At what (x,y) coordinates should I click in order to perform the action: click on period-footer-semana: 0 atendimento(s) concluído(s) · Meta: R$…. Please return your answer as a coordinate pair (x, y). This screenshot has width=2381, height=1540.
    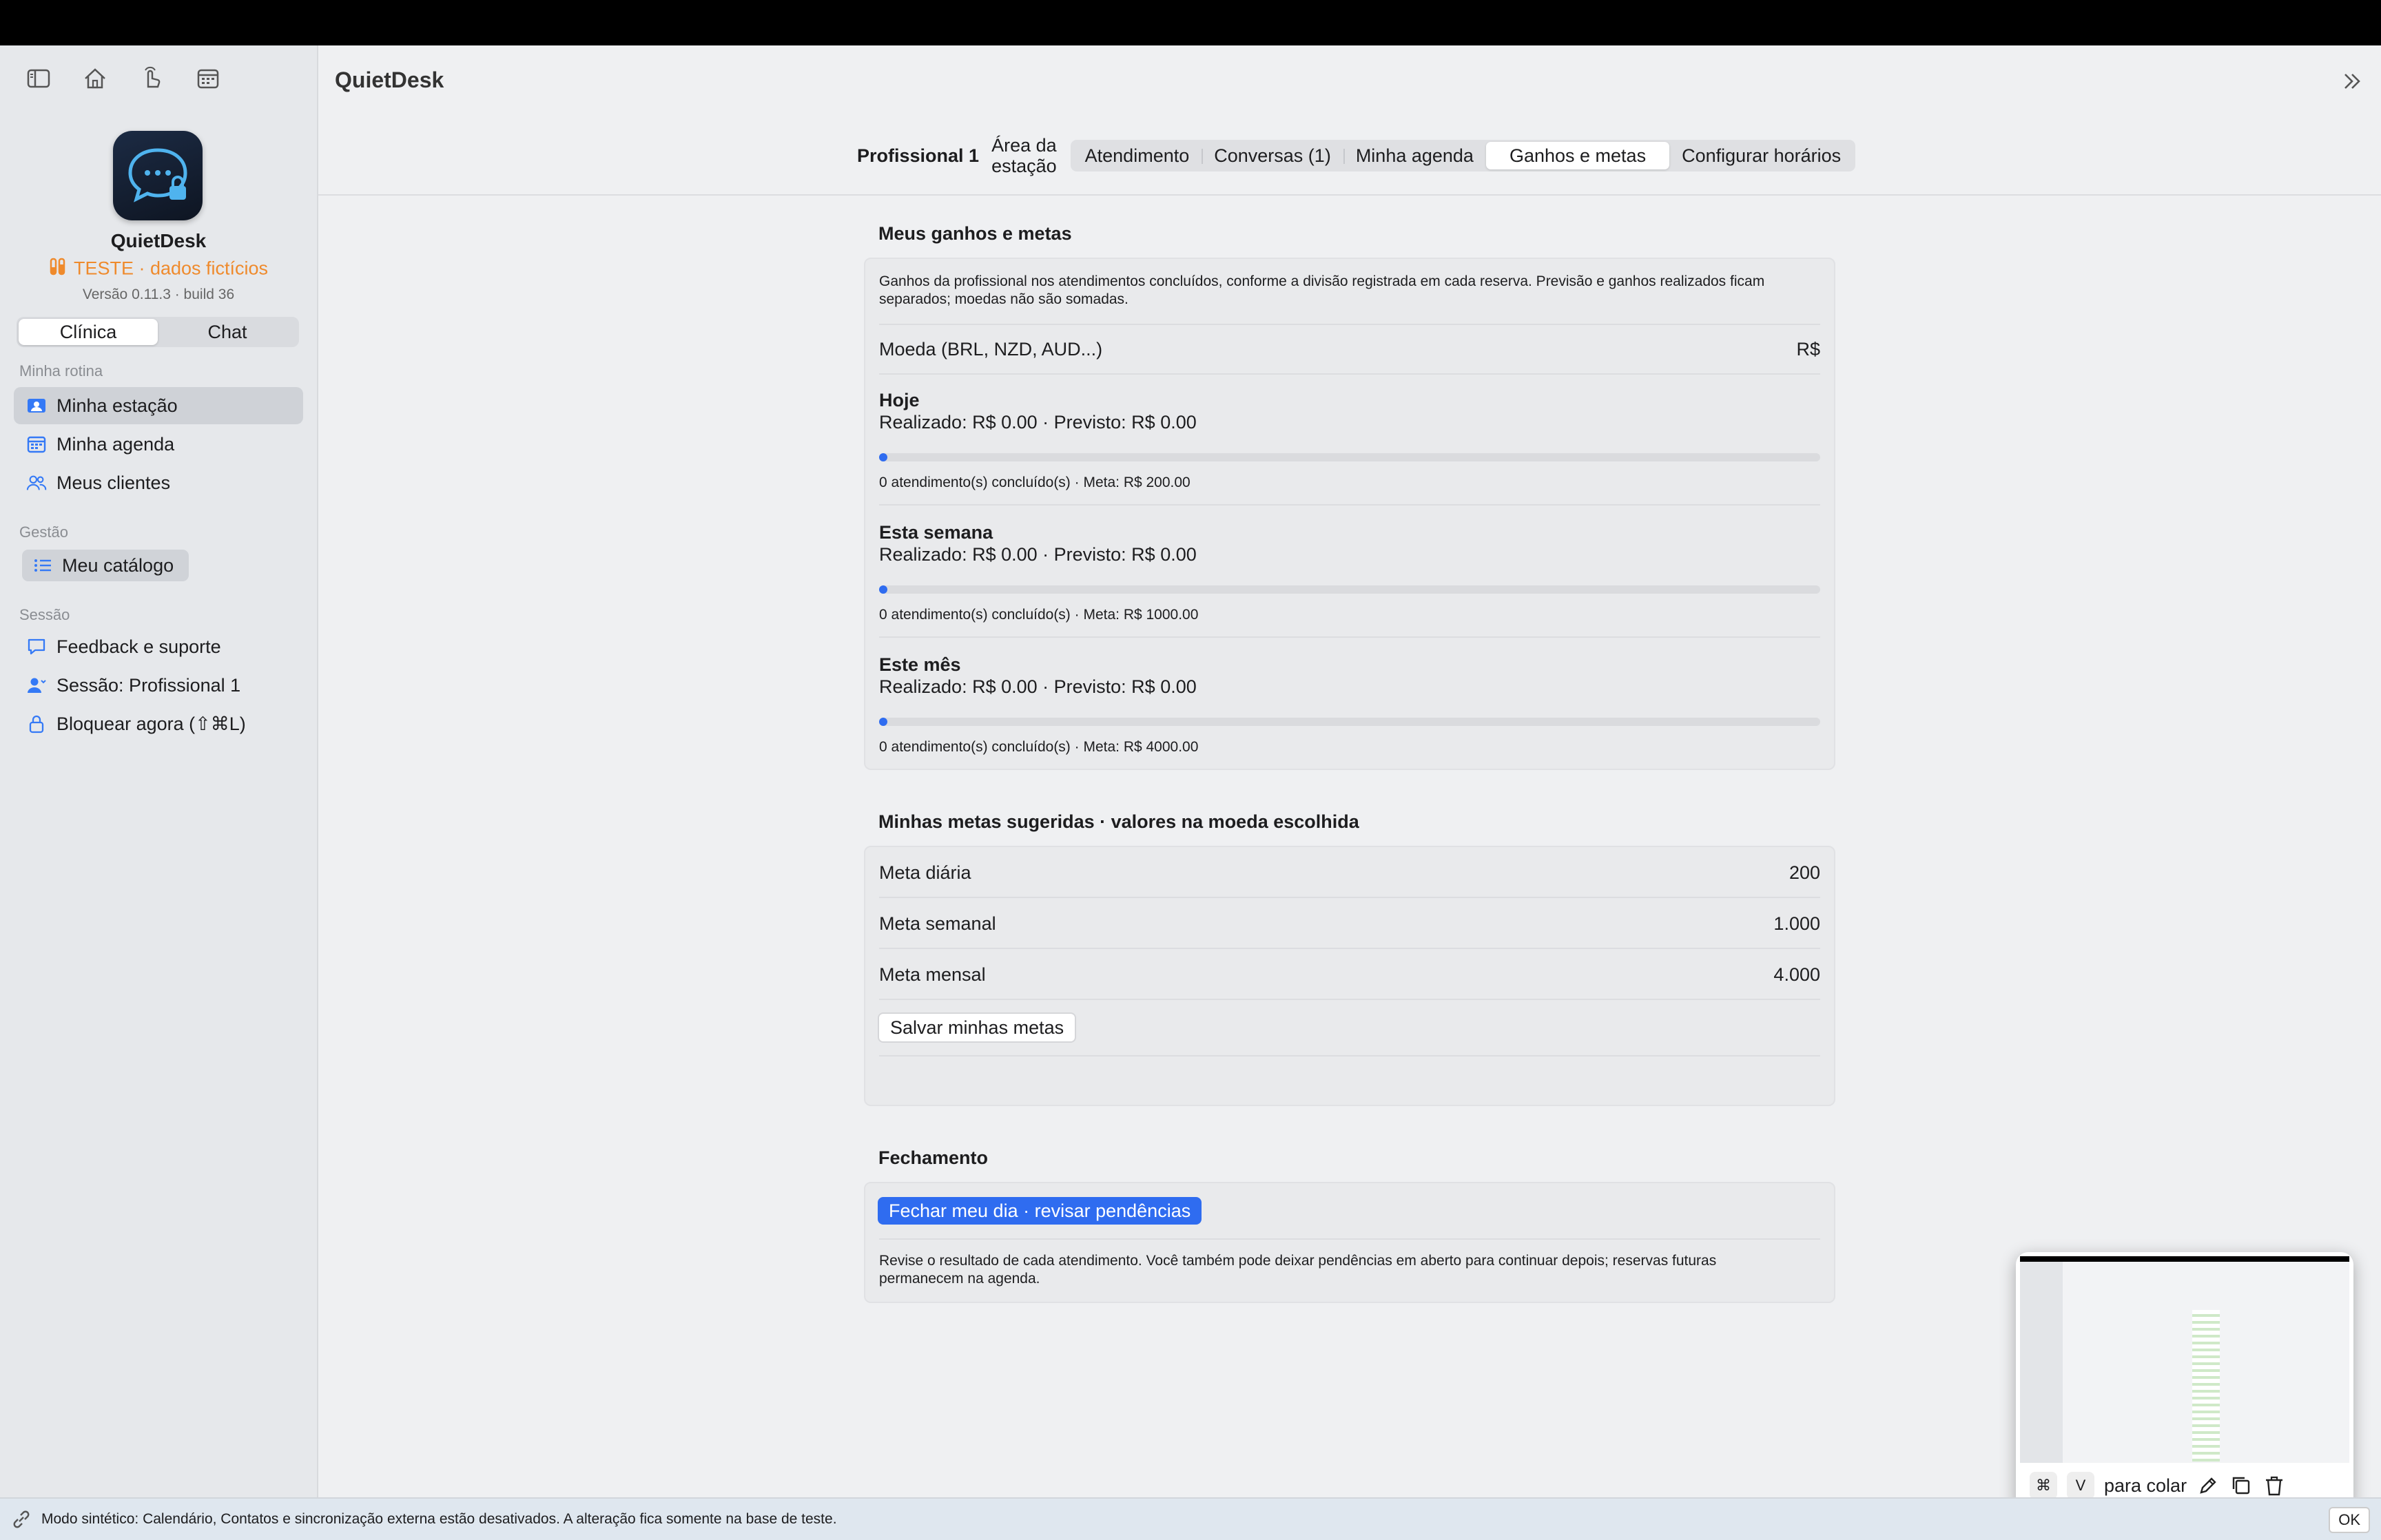
    Looking at the image, I should click on (1039, 615).